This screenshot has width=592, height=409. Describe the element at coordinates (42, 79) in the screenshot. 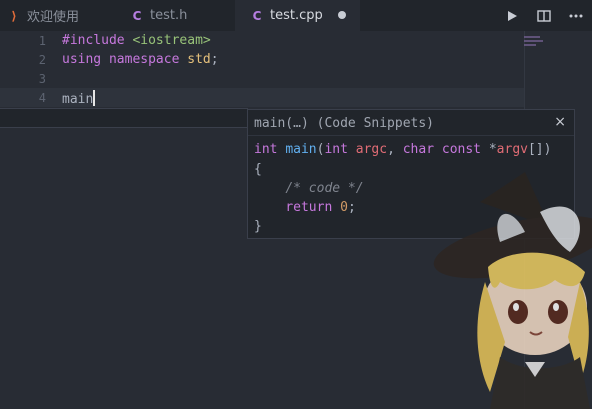

I see `line-number: 3` at that location.